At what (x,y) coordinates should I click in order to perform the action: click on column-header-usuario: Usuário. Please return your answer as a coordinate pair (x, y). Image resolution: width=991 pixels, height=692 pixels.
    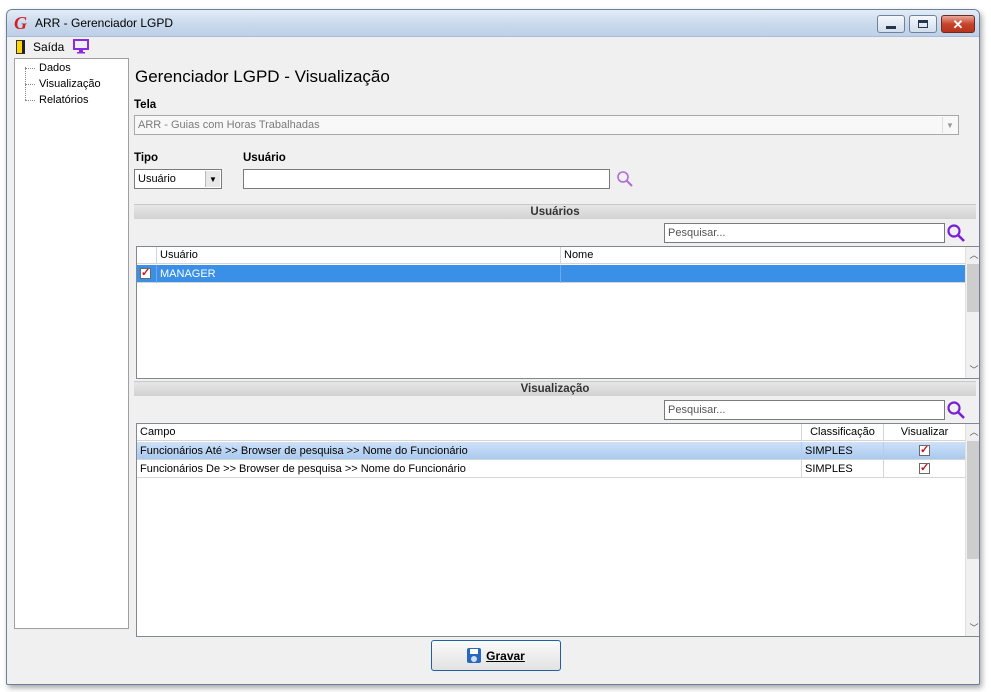
    Looking at the image, I should click on (359, 255).